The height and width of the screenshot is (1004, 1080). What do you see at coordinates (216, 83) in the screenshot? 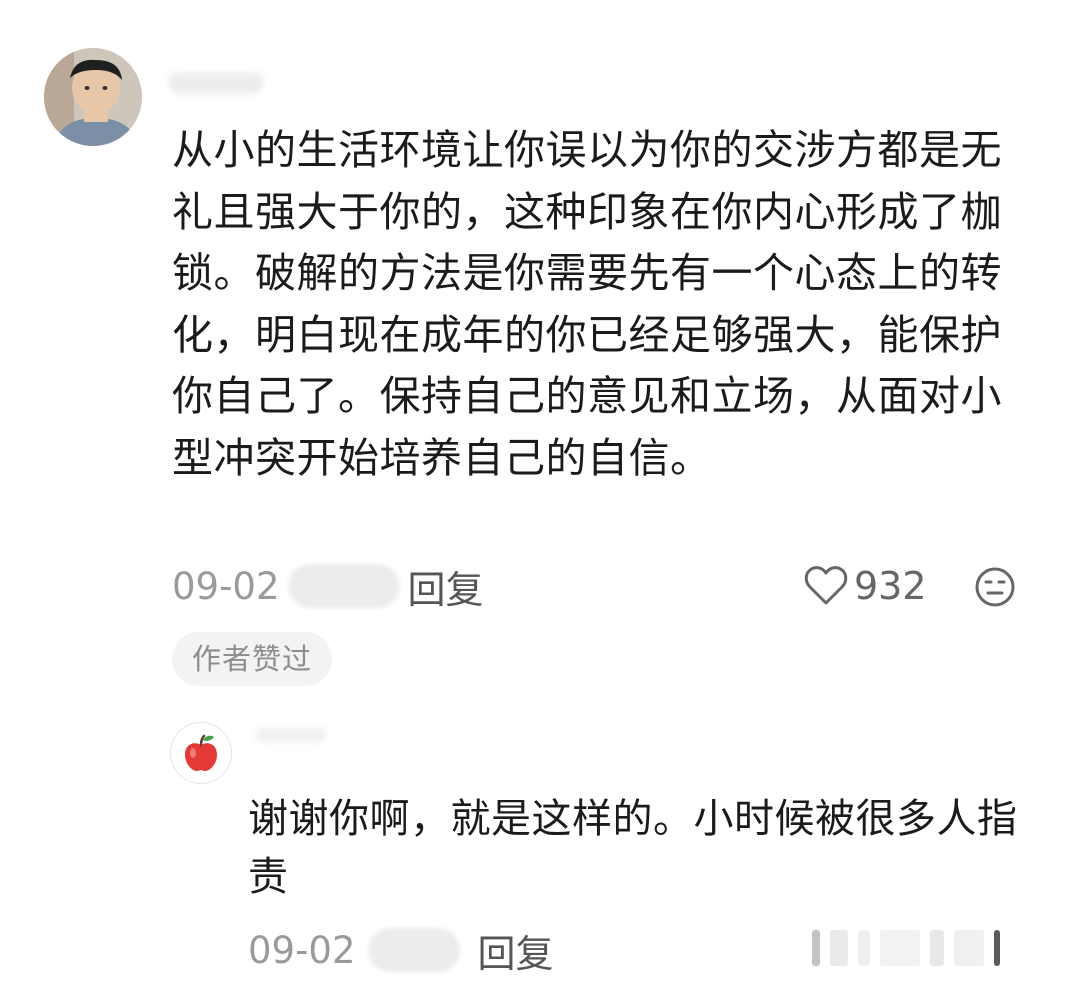
I see `commenter-username-redacted` at bounding box center [216, 83].